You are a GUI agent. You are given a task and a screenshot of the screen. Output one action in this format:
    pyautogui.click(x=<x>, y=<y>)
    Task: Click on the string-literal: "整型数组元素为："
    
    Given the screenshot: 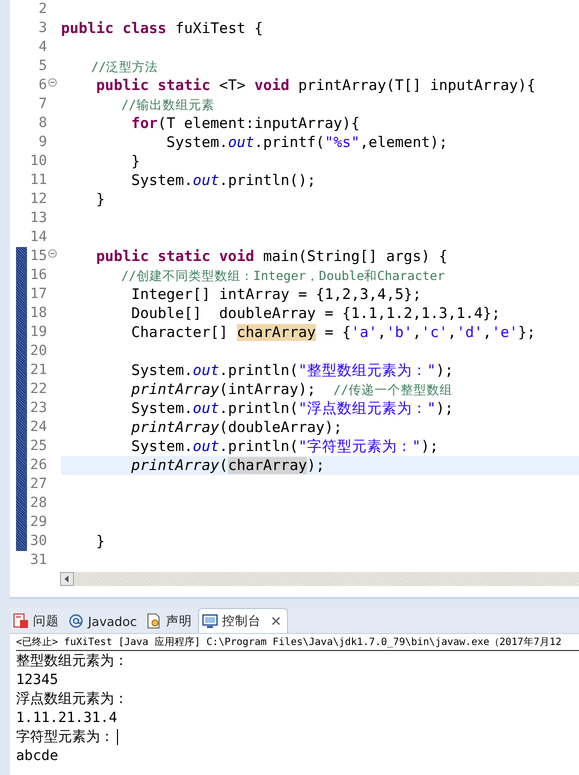 What is the action you would take?
    pyautogui.click(x=367, y=370)
    